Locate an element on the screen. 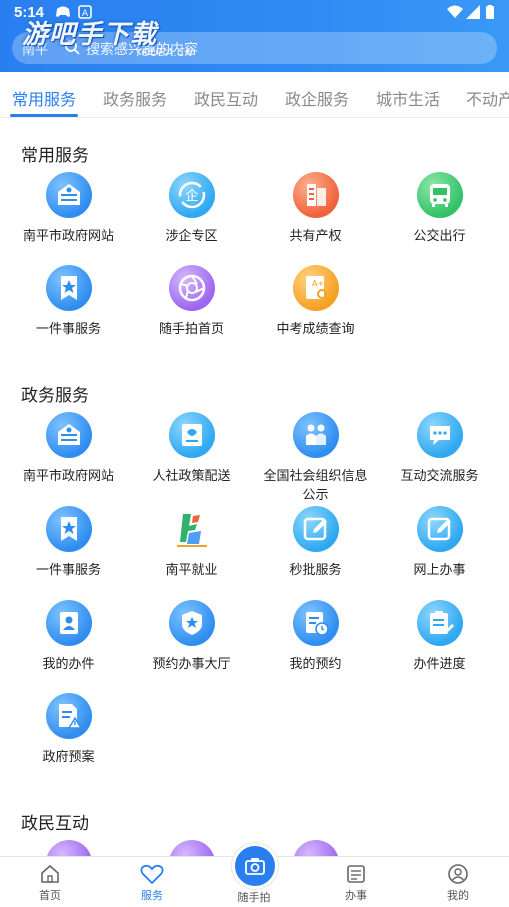 This screenshot has height=907, width=509. service-label: 随手拍首页 is located at coordinates (191, 329).